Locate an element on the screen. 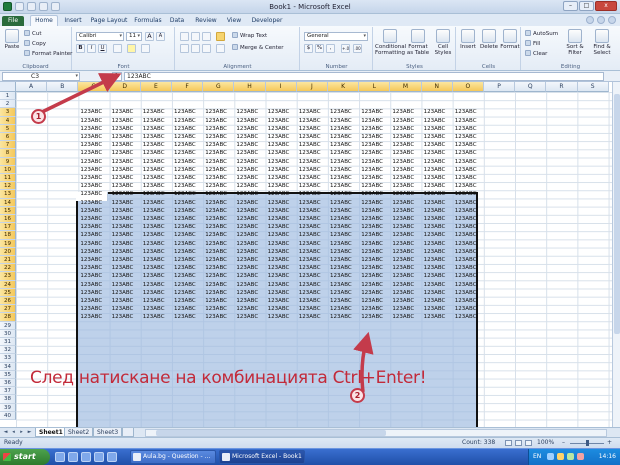 The width and height of the screenshot is (620, 465). cell-j28: 123ABC is located at coordinates (310, 317).